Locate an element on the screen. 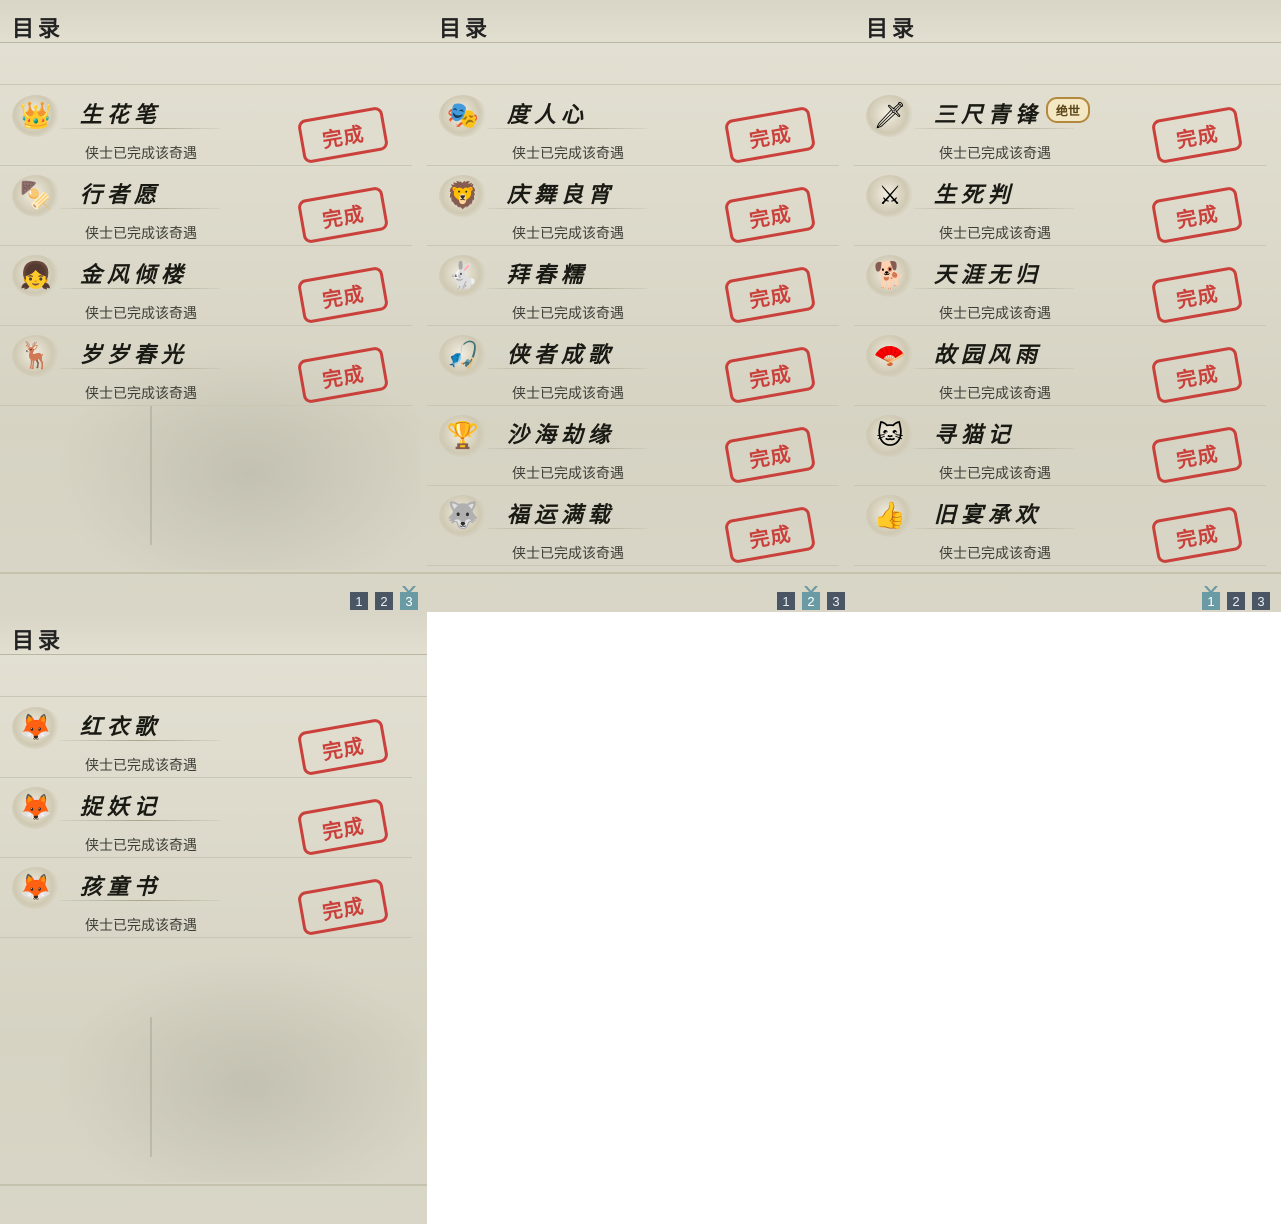 Image resolution: width=1281 pixels, height=1224 pixels. adventure-name: 拜春糯 is located at coordinates (548, 275).